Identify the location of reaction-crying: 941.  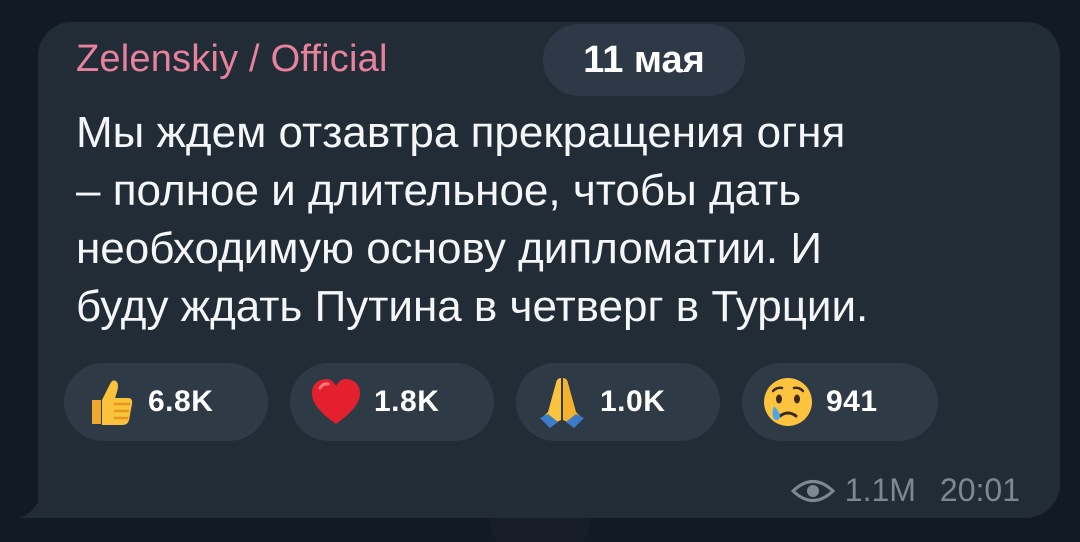
(840, 402).